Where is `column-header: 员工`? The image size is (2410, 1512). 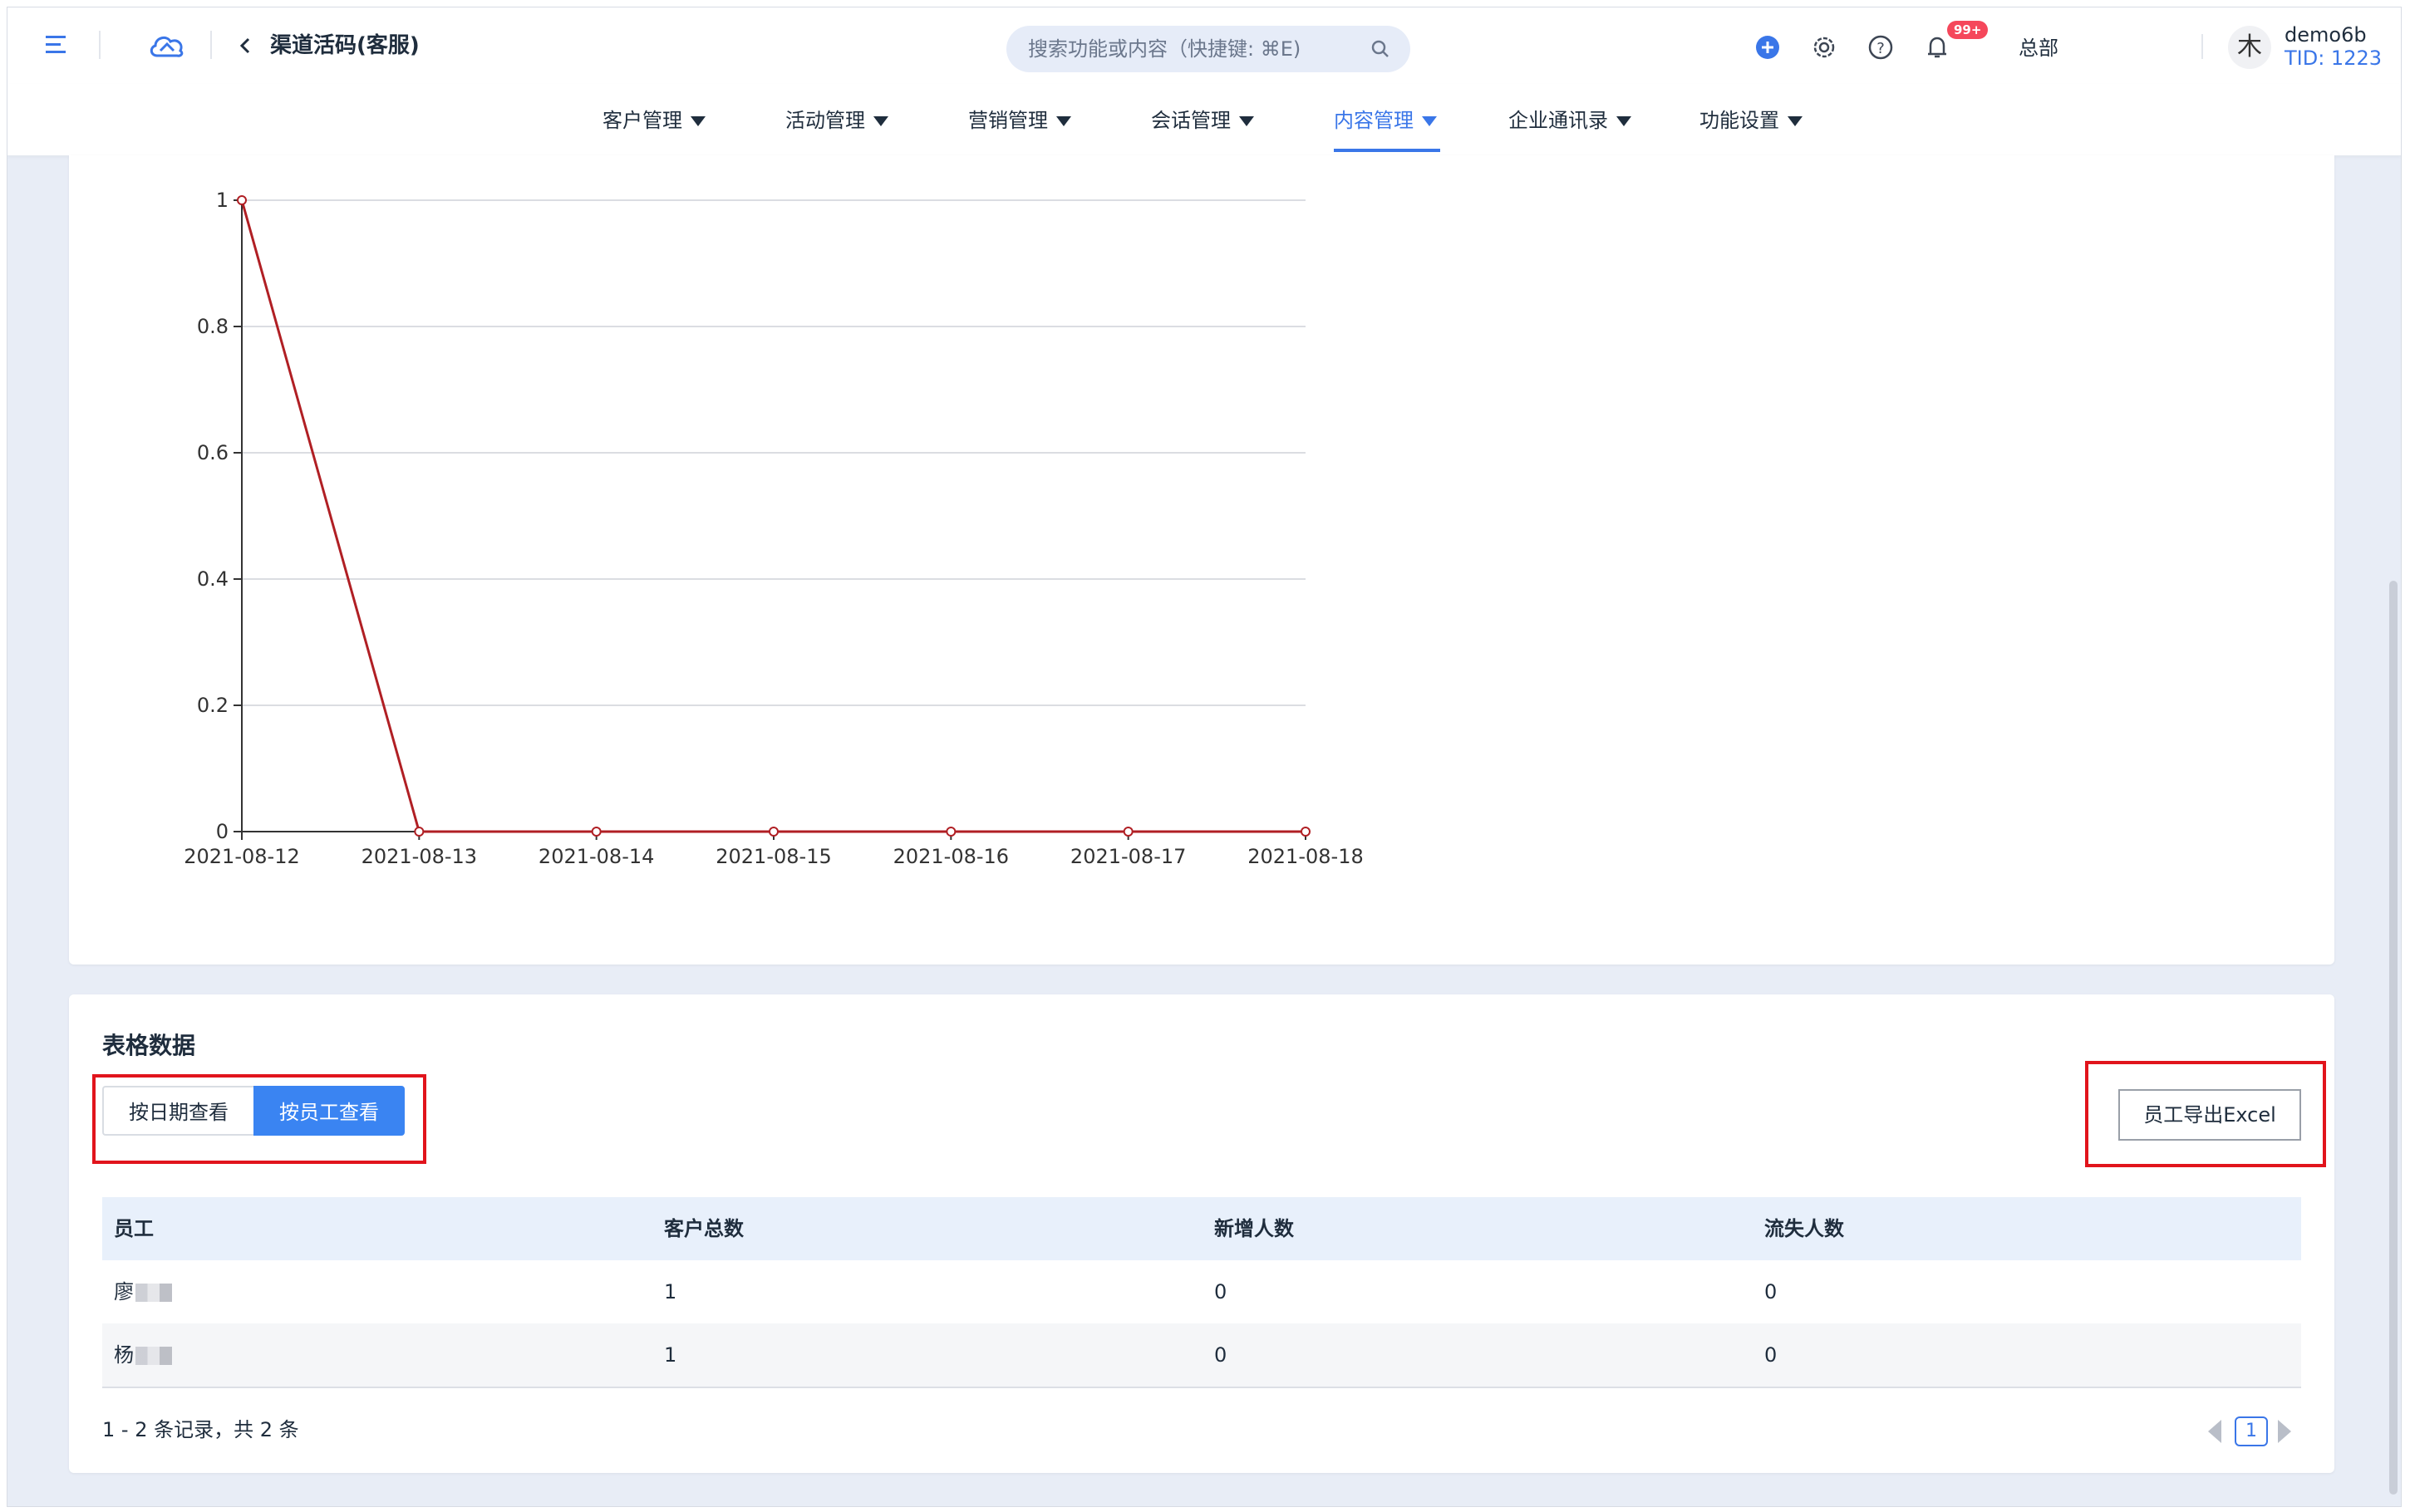
column-header: 员工 is located at coordinates (134, 1228).